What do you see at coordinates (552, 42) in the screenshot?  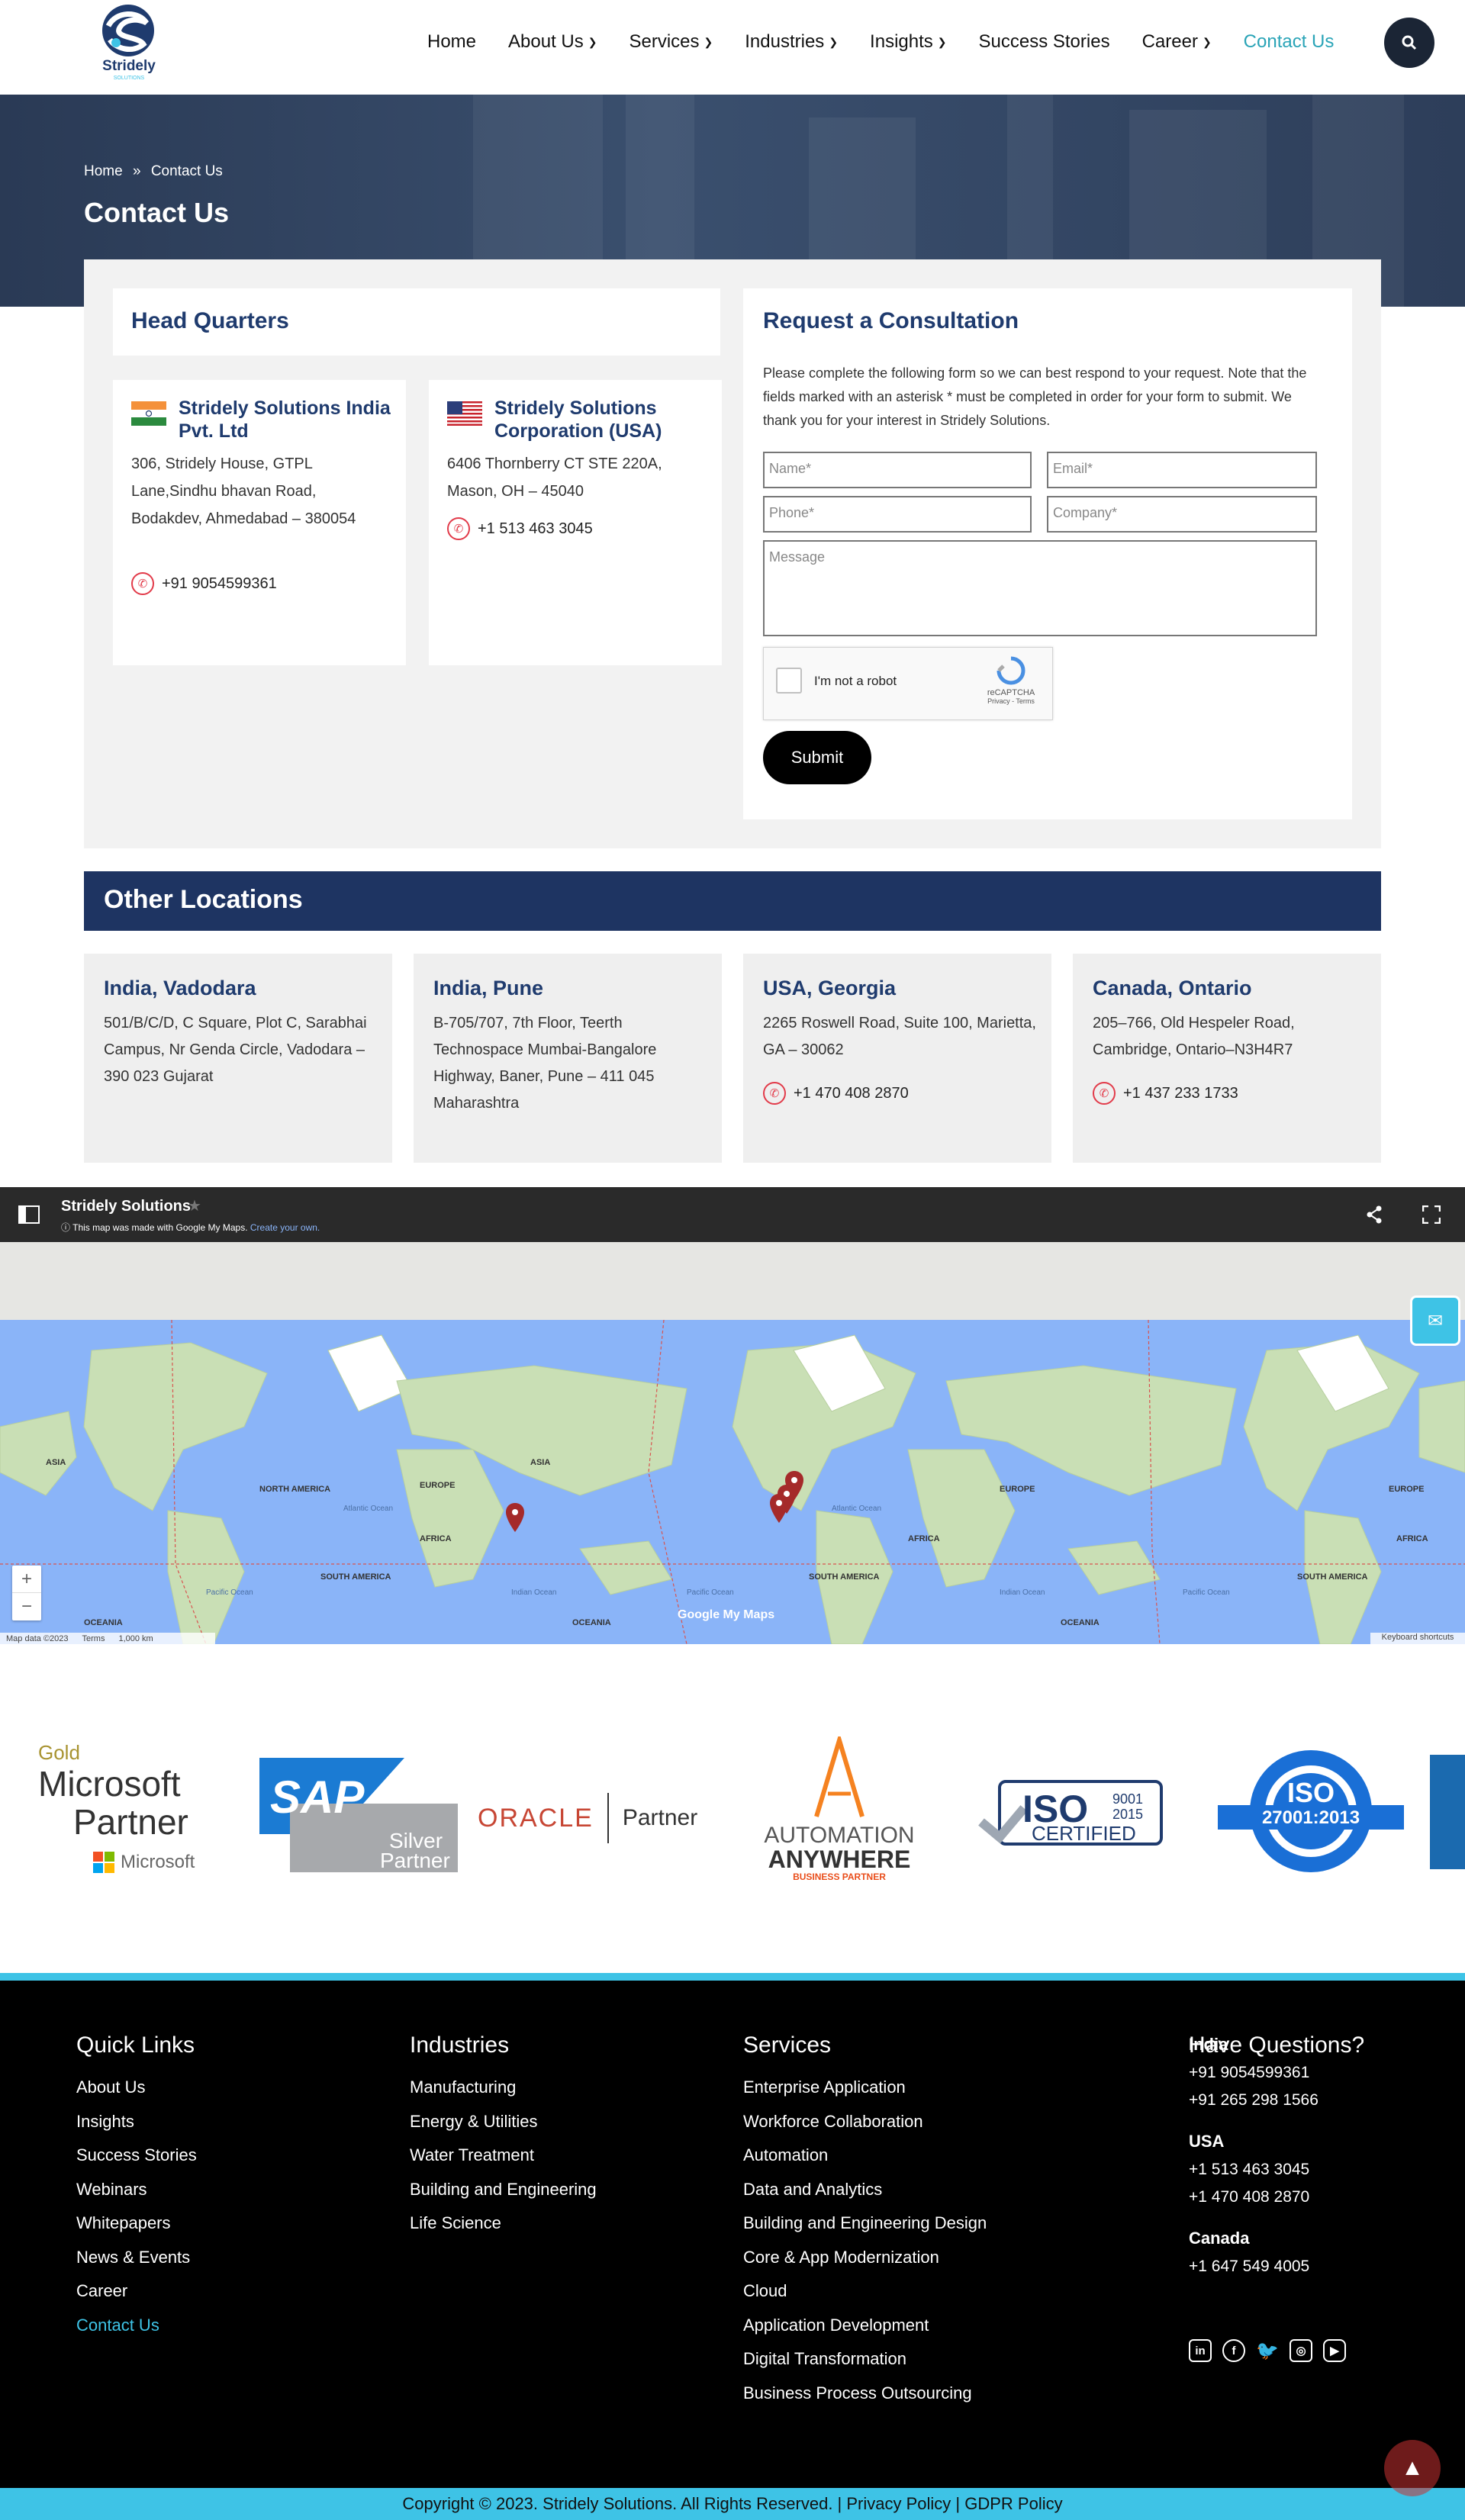 I see `nav-about: About Us ❯` at bounding box center [552, 42].